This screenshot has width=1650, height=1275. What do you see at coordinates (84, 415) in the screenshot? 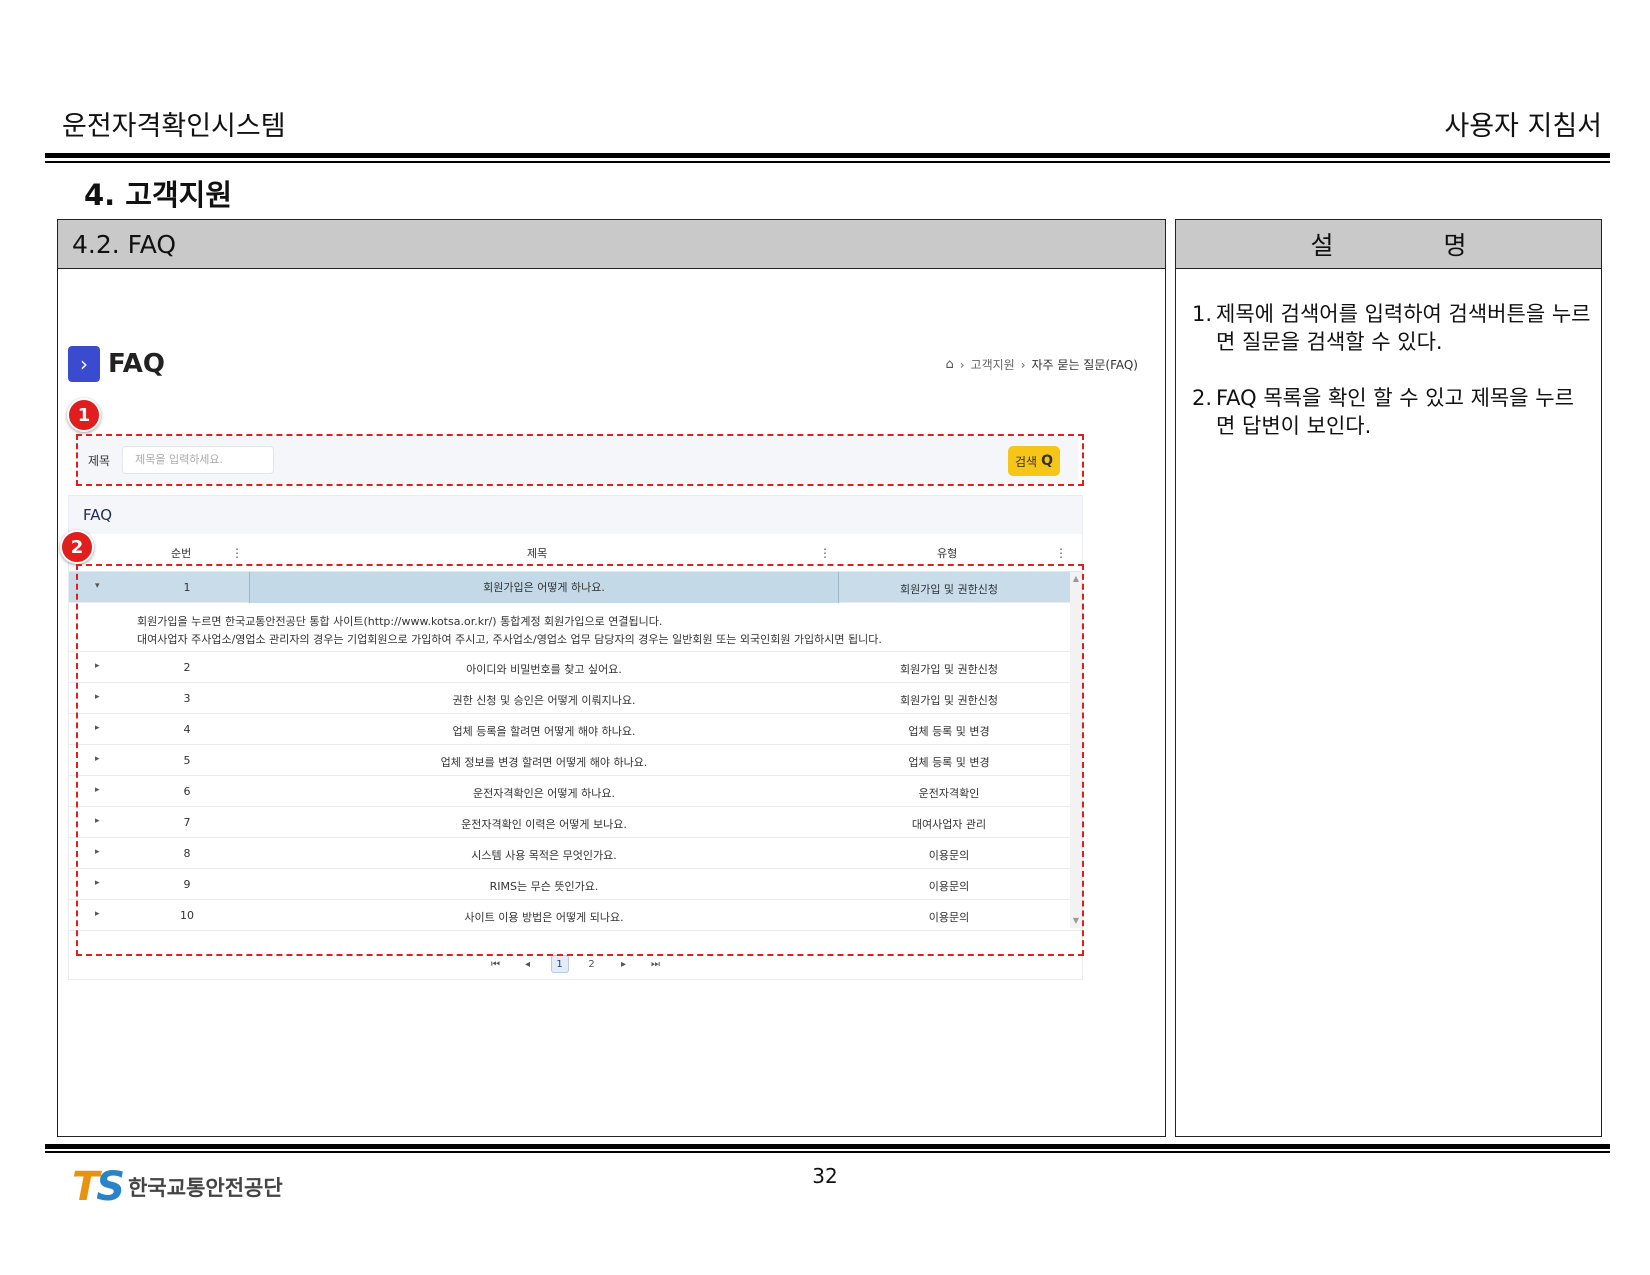
I see `annotation-marker-1: 1` at bounding box center [84, 415].